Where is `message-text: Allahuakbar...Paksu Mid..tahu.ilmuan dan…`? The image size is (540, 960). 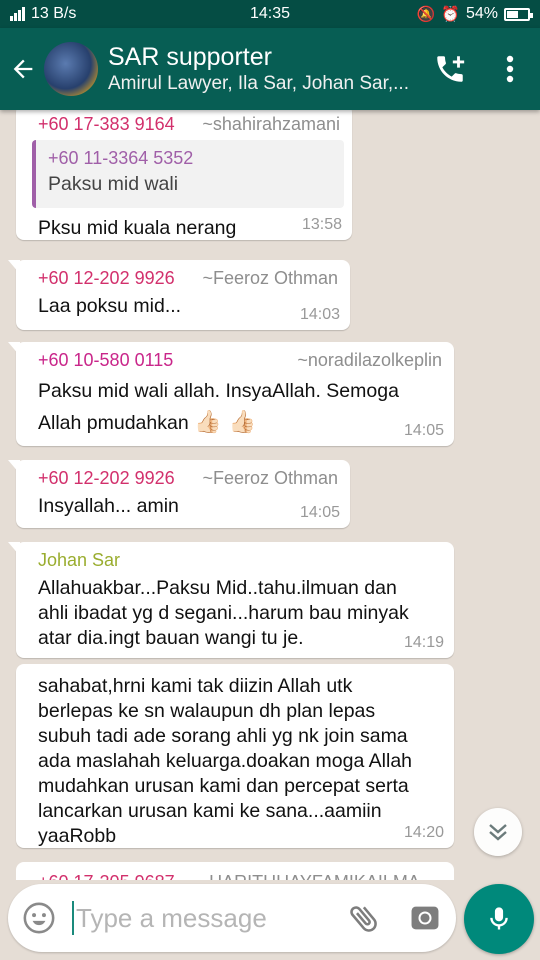 message-text: Allahuakbar...Paksu Mid..tahu.ilmuan dan… is located at coordinates (223, 613).